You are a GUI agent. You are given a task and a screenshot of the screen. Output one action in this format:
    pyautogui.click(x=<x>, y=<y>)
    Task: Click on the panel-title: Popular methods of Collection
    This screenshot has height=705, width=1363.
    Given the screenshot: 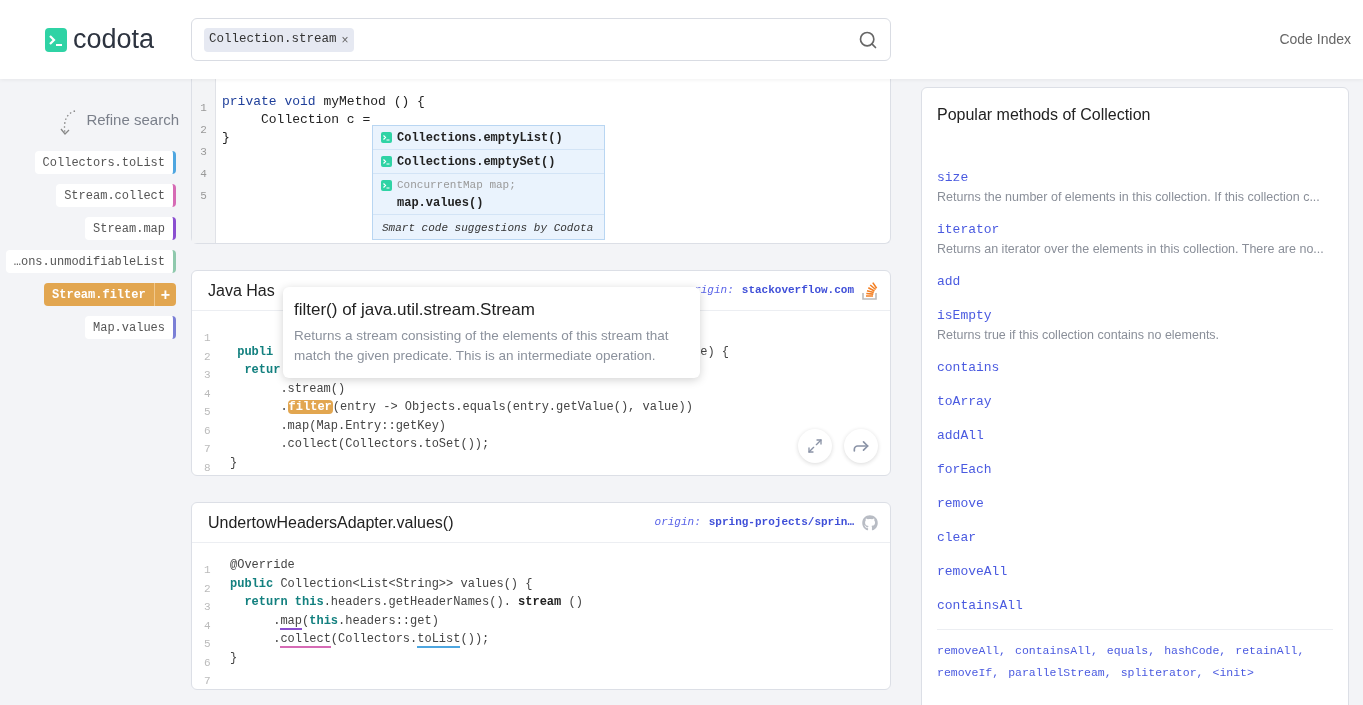 What is the action you would take?
    pyautogui.click(x=1044, y=115)
    